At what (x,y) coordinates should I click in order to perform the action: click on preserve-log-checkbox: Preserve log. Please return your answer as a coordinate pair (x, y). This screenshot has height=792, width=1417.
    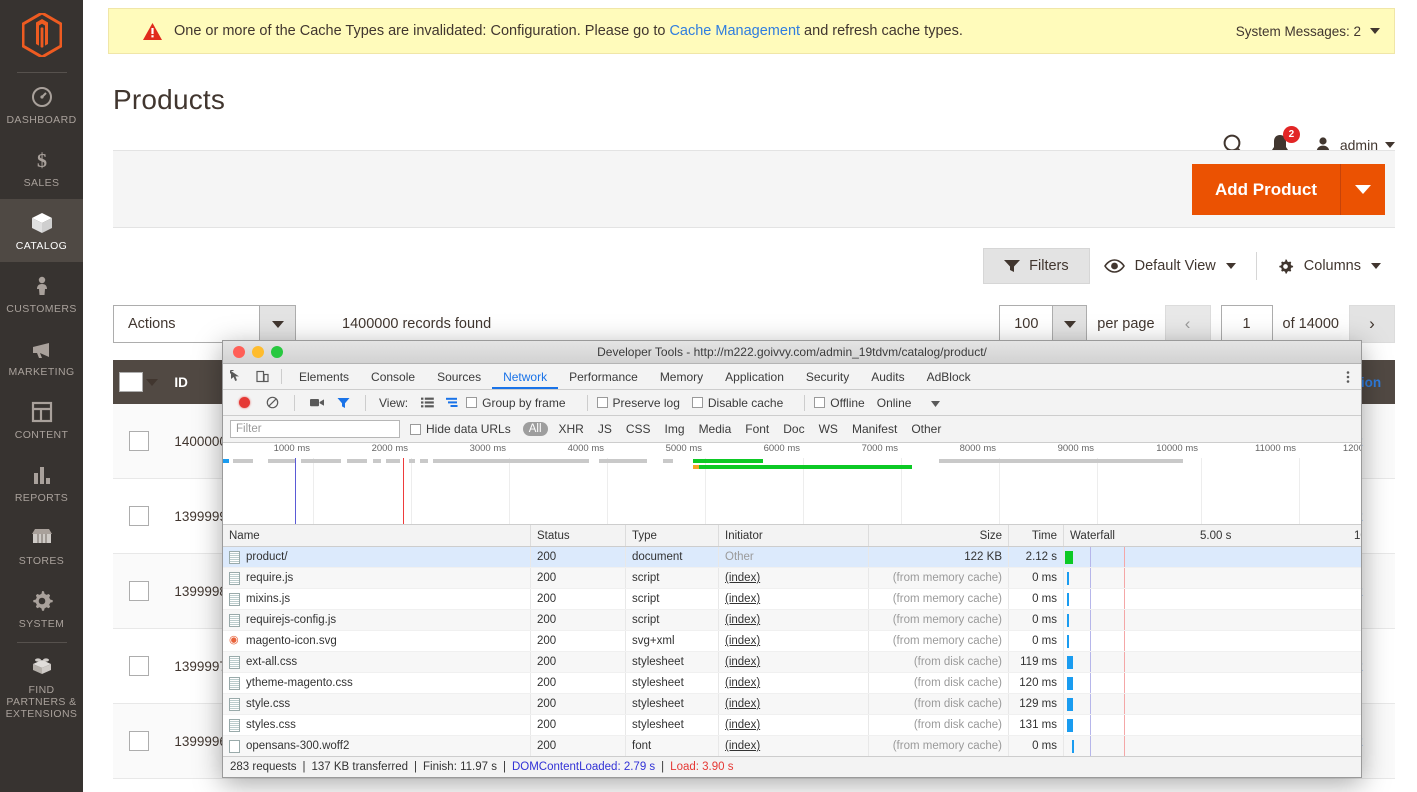
    Looking at the image, I should click on (638, 403).